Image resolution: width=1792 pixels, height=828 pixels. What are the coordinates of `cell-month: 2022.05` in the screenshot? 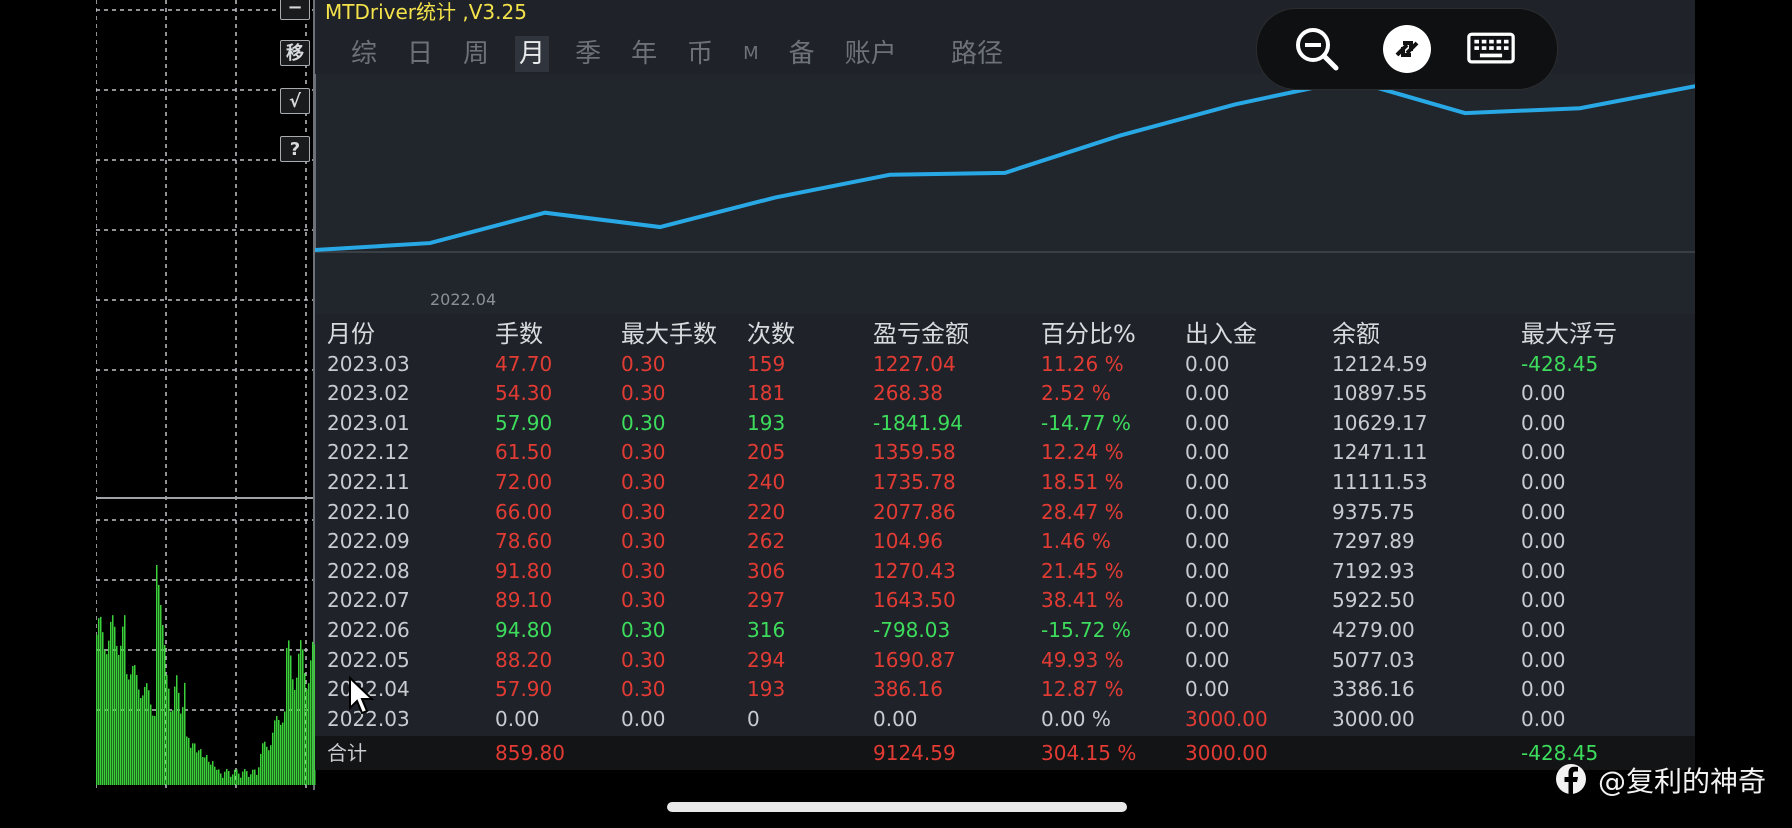 It's located at (368, 659).